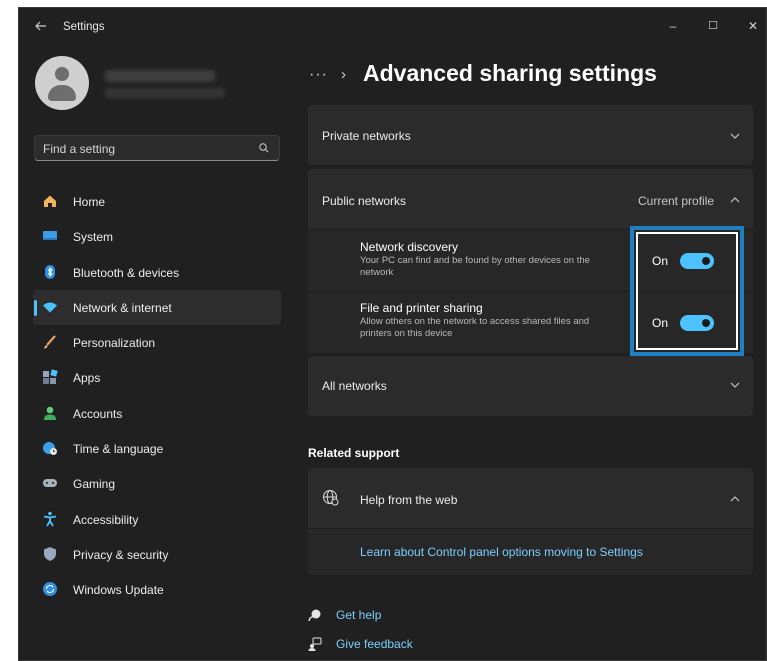 The height and width of the screenshot is (661, 767). I want to click on account-icon, so click(50, 413).